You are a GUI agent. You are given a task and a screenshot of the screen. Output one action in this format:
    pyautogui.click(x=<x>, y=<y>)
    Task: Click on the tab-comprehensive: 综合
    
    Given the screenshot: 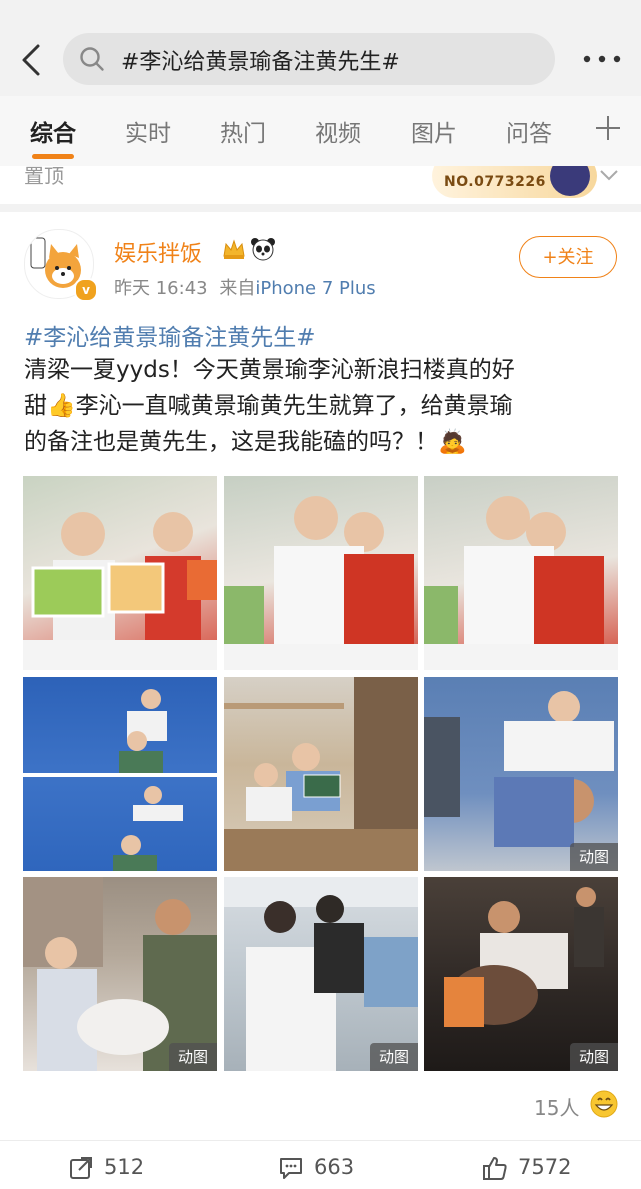 What is the action you would take?
    pyautogui.click(x=53, y=131)
    